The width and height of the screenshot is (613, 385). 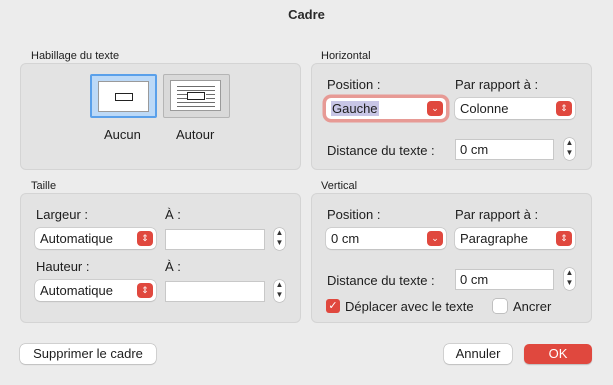 I want to click on width-at-stepper: ▲ ▼, so click(x=279, y=239).